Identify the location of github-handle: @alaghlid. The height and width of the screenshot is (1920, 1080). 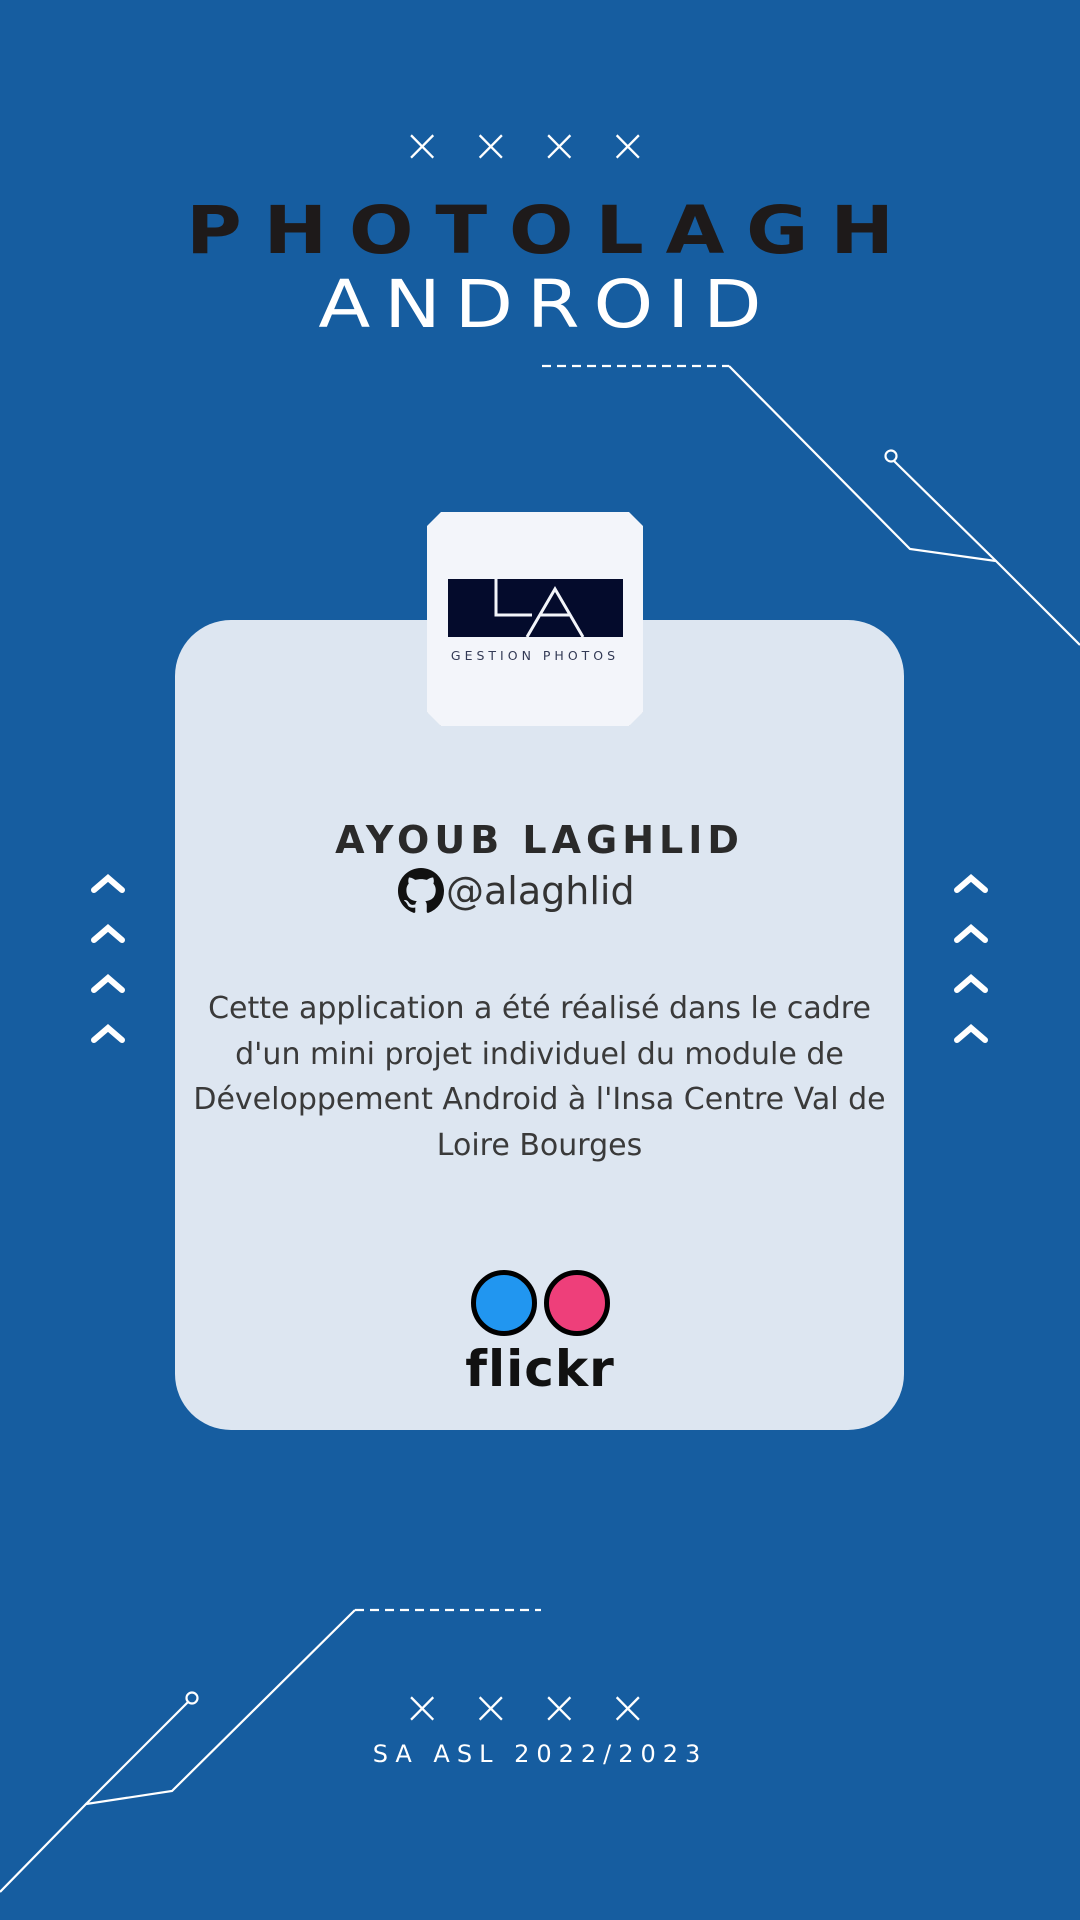
(540, 891).